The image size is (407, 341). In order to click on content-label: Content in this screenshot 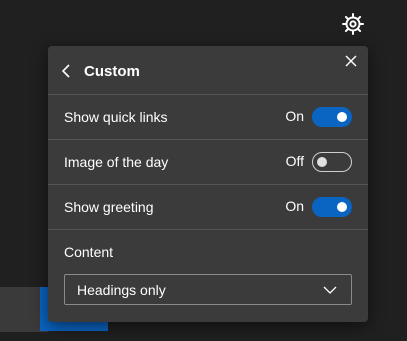, I will do `click(89, 252)`.